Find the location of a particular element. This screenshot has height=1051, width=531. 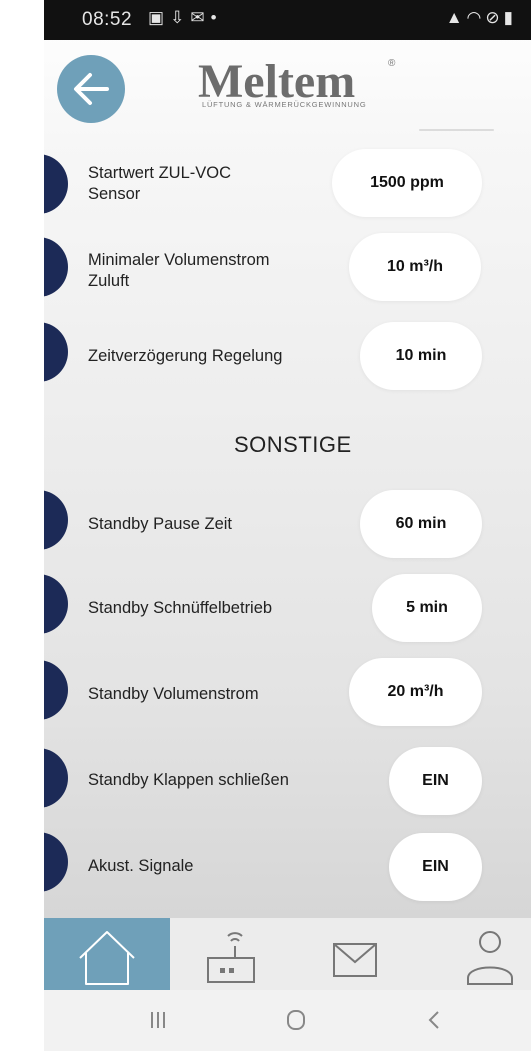

user-icon is located at coordinates (490, 958).